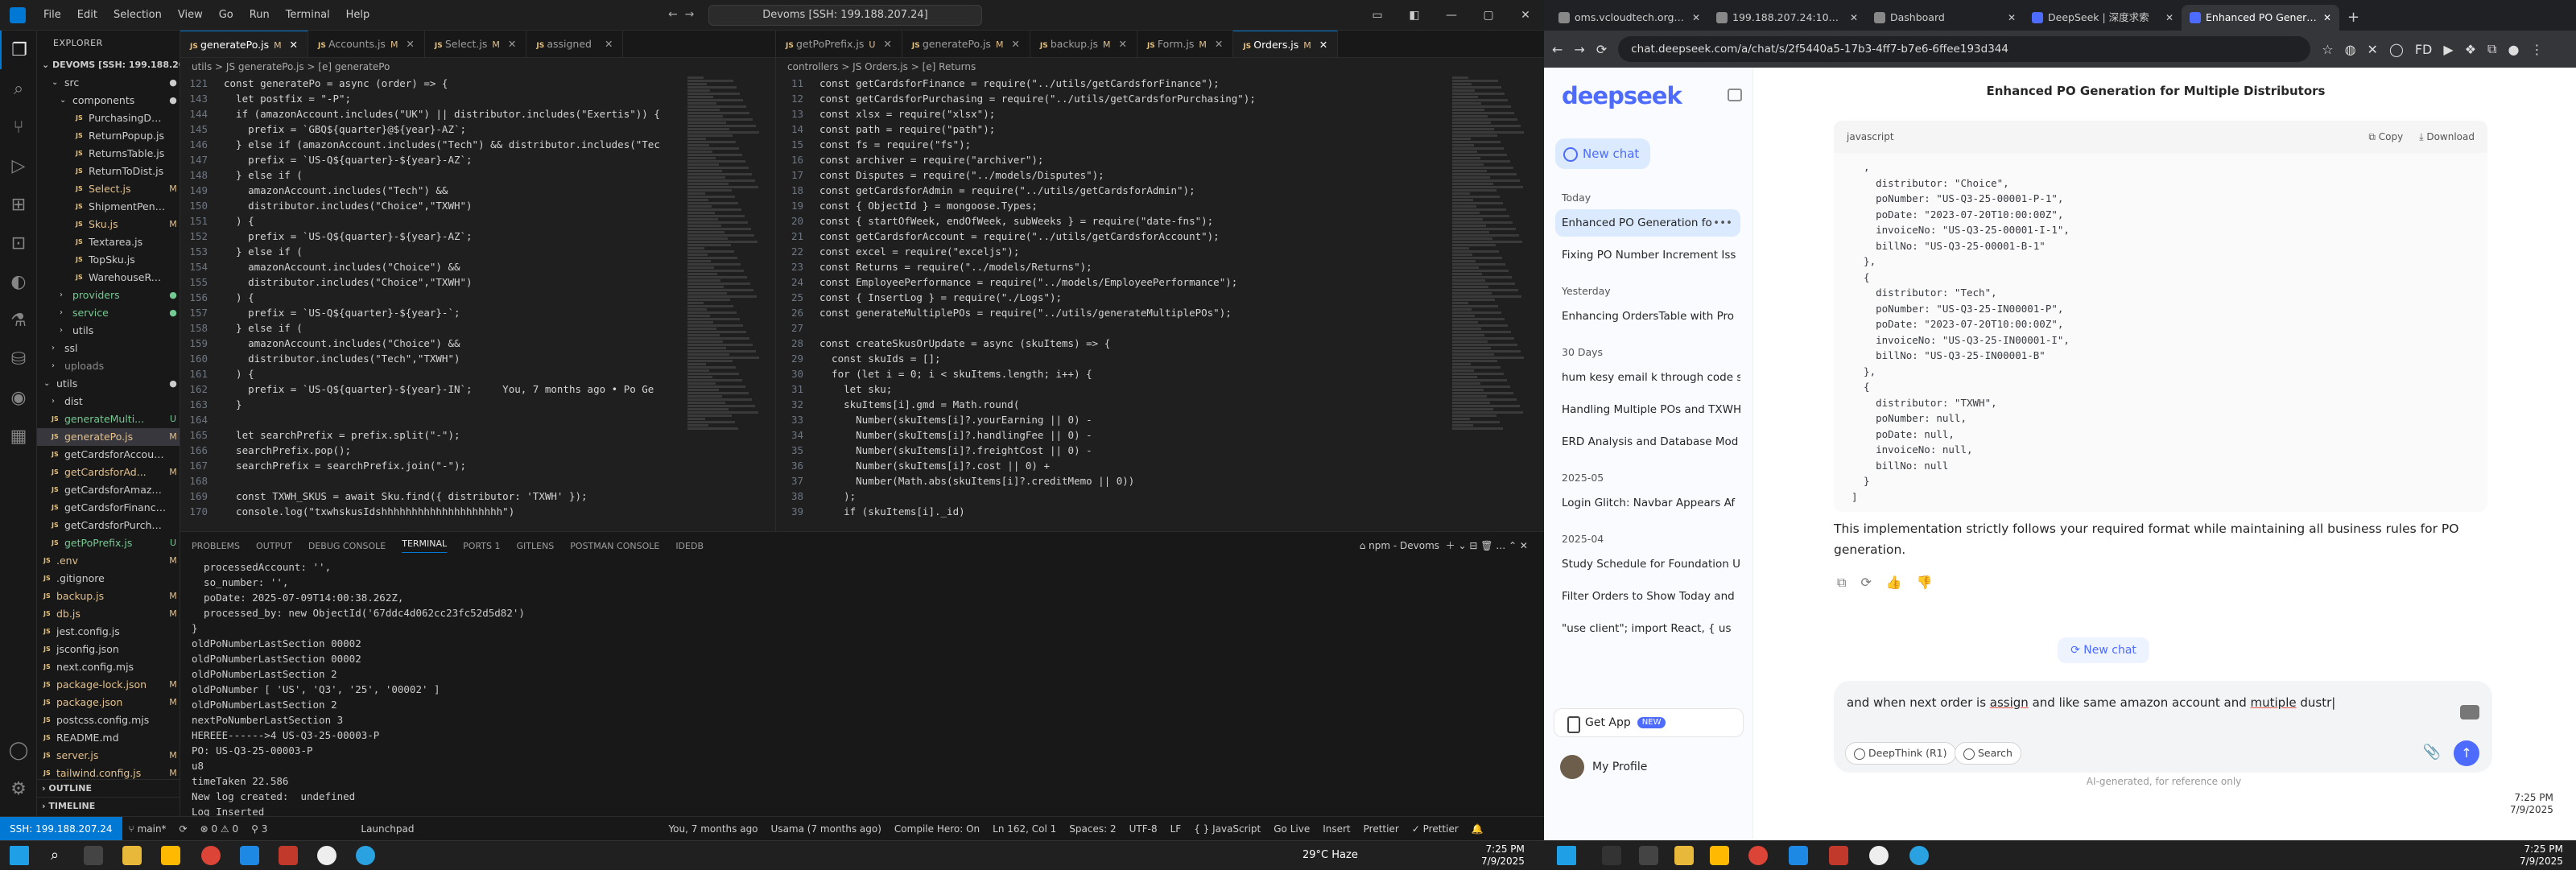 The width and height of the screenshot is (2576, 870). Describe the element at coordinates (259, 829) in the screenshot. I see `ports-count: ⚲ 3` at that location.